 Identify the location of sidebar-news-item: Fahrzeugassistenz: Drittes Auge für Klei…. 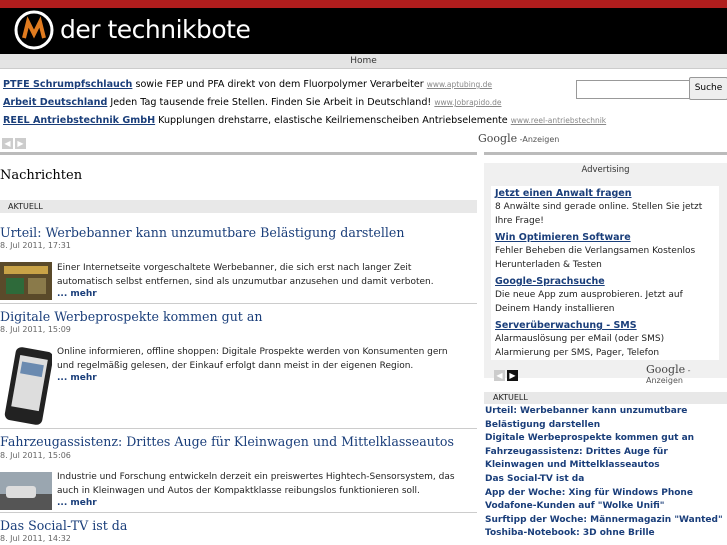
(604, 459).